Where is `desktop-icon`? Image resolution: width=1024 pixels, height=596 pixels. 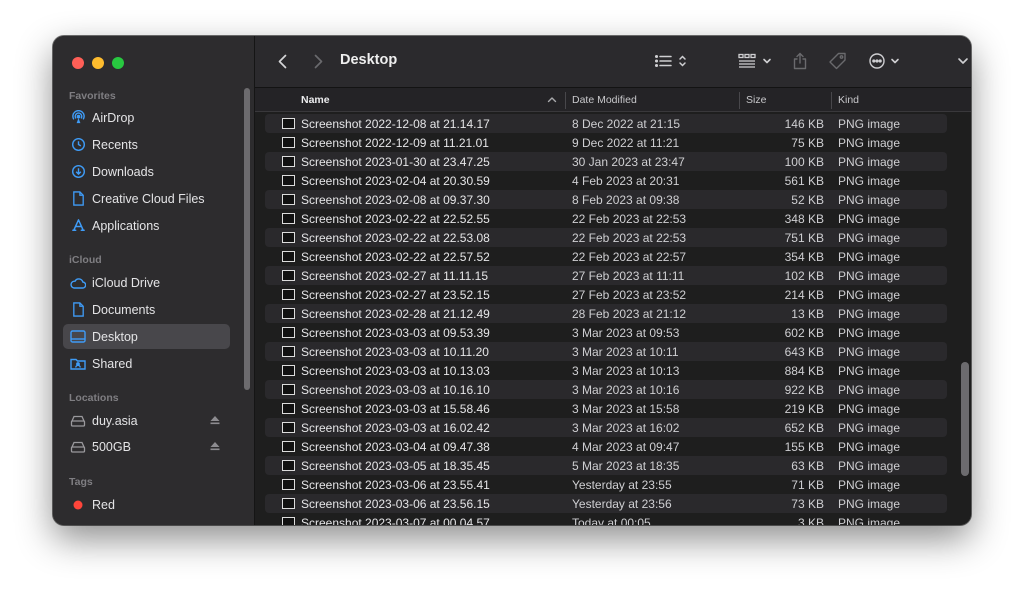 desktop-icon is located at coordinates (78, 337).